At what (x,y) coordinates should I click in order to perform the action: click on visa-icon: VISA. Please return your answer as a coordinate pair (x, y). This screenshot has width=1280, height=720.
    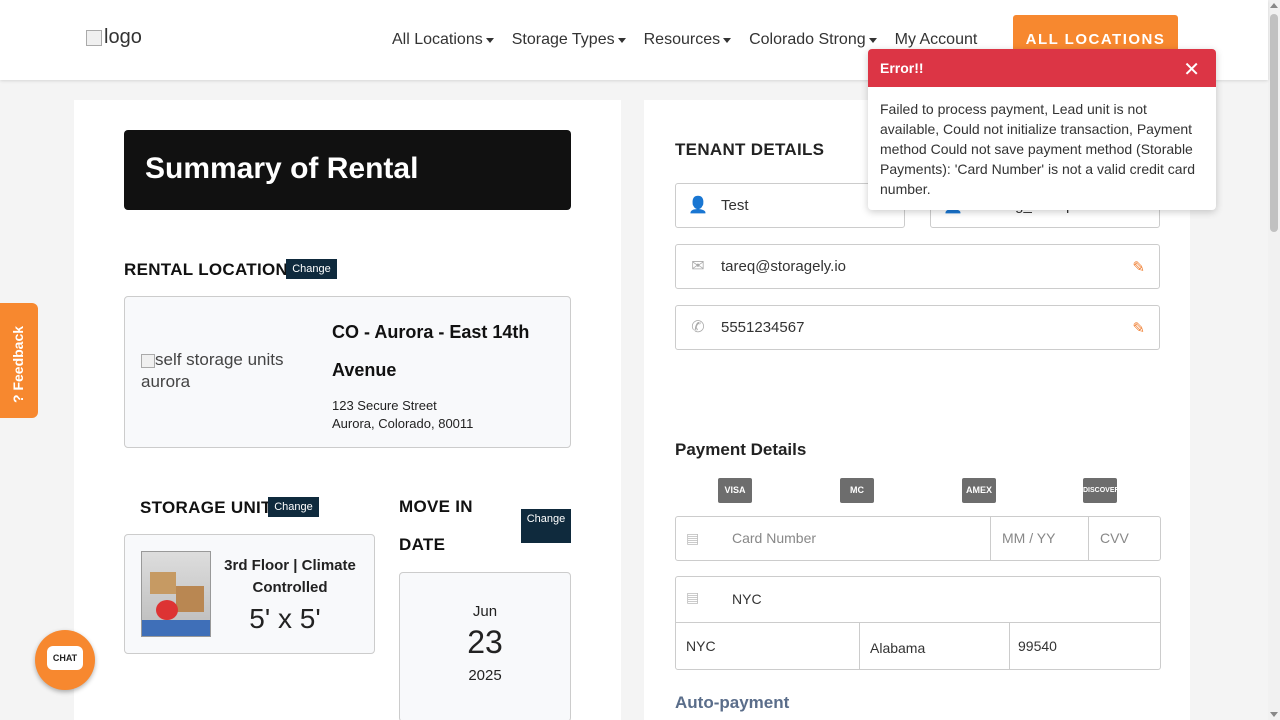
    Looking at the image, I should click on (735, 490).